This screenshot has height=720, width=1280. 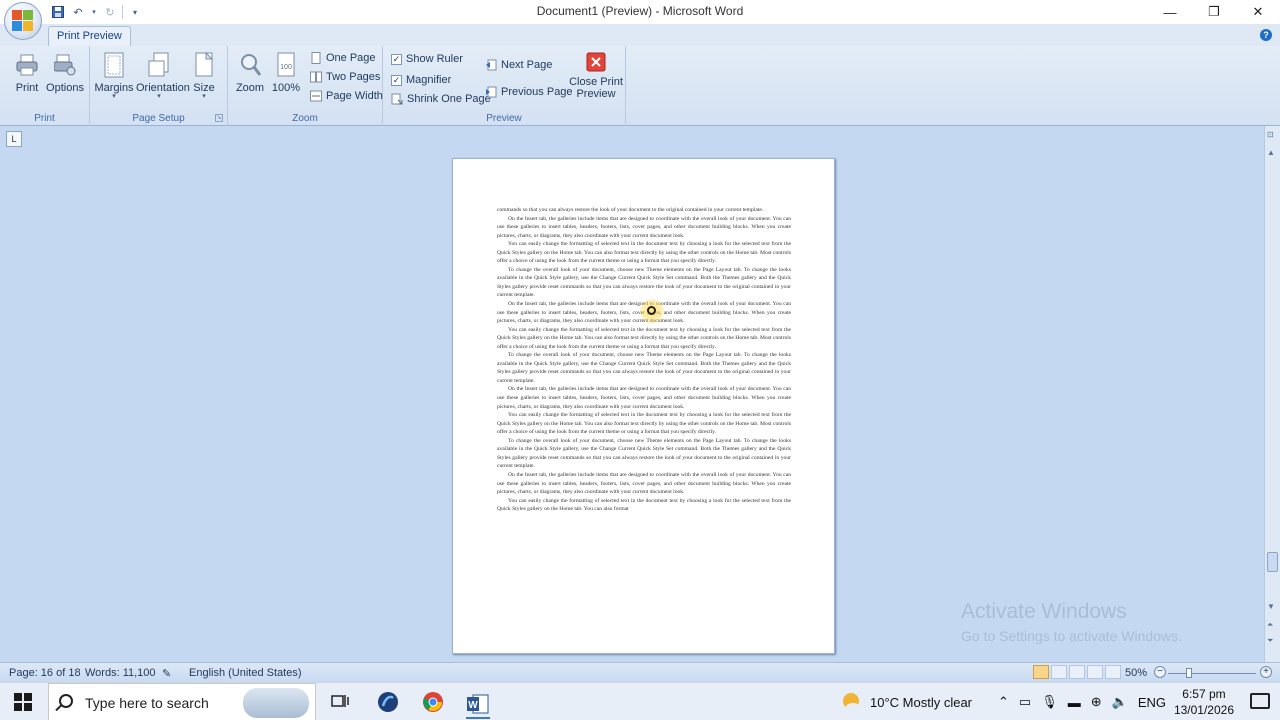 I want to click on show-ruler-checkbox: ✓ Show Ruler, so click(x=427, y=59).